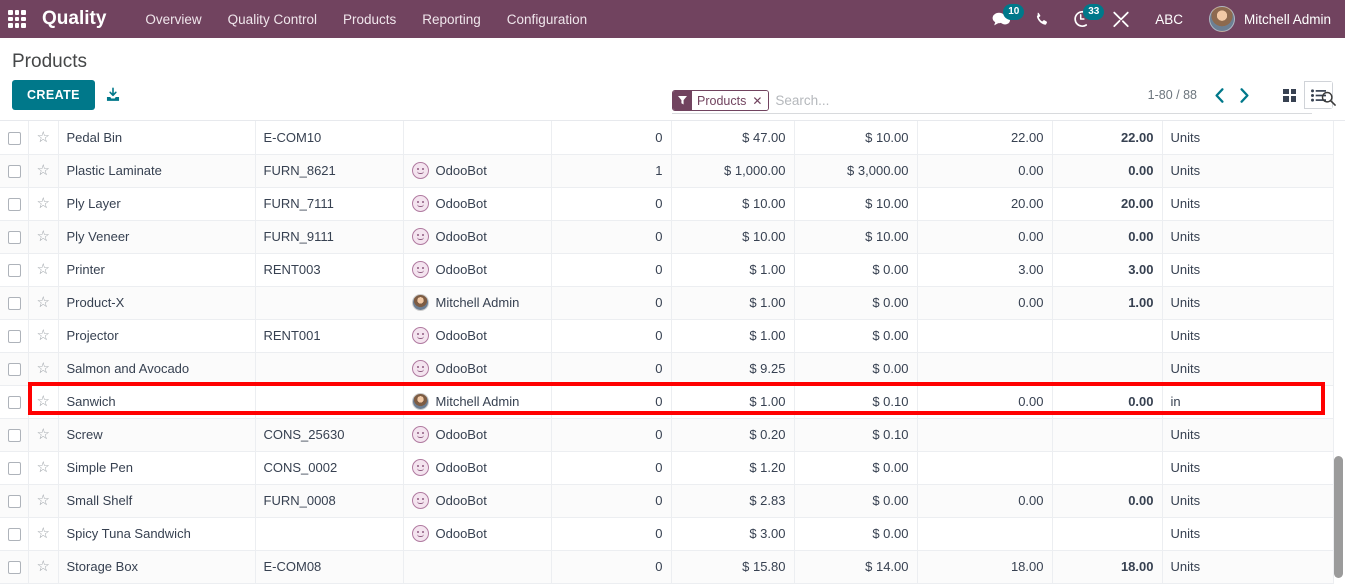 The width and height of the screenshot is (1345, 587). Describe the element at coordinates (721, 100) in the screenshot. I see `search-facet-products: Products ✕` at that location.